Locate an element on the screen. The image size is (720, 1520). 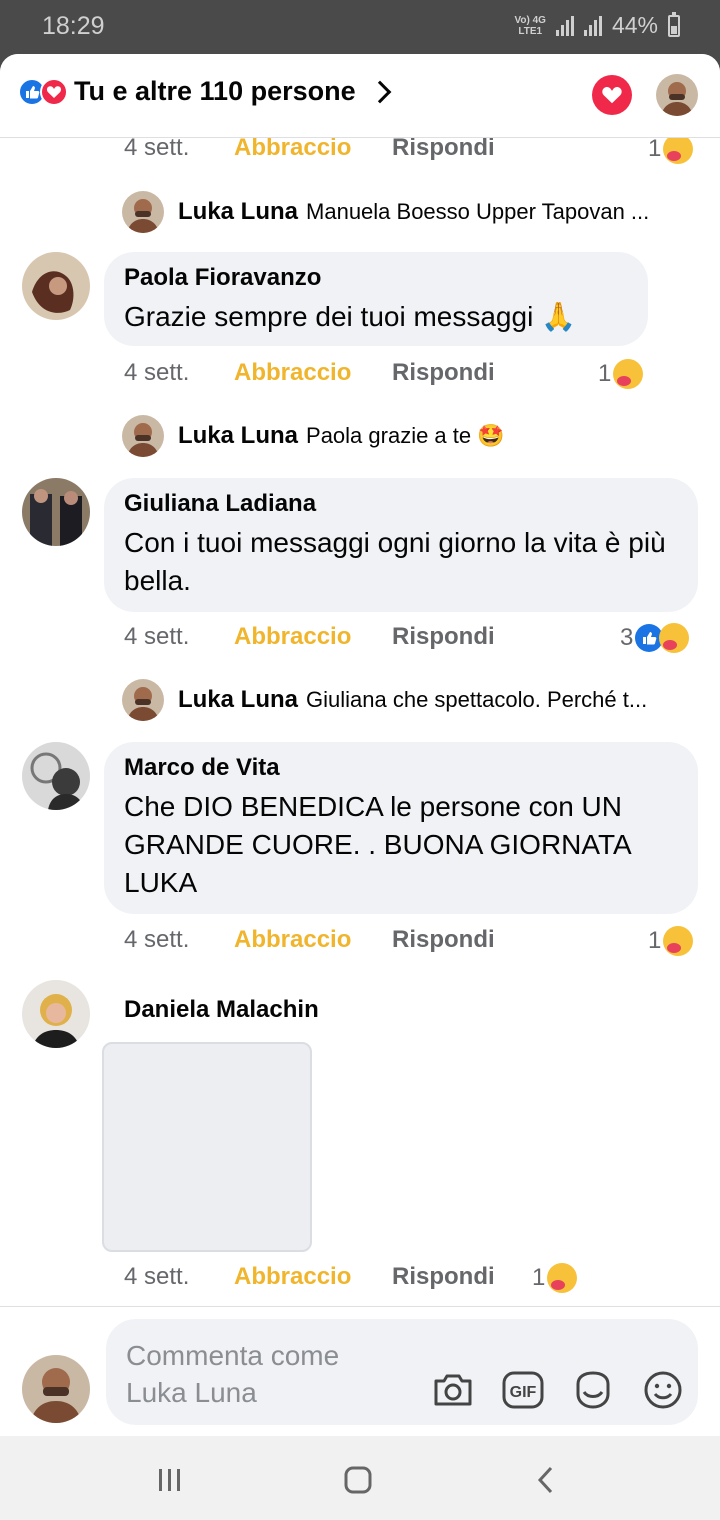
recent-apps-icon is located at coordinates (169, 1480).